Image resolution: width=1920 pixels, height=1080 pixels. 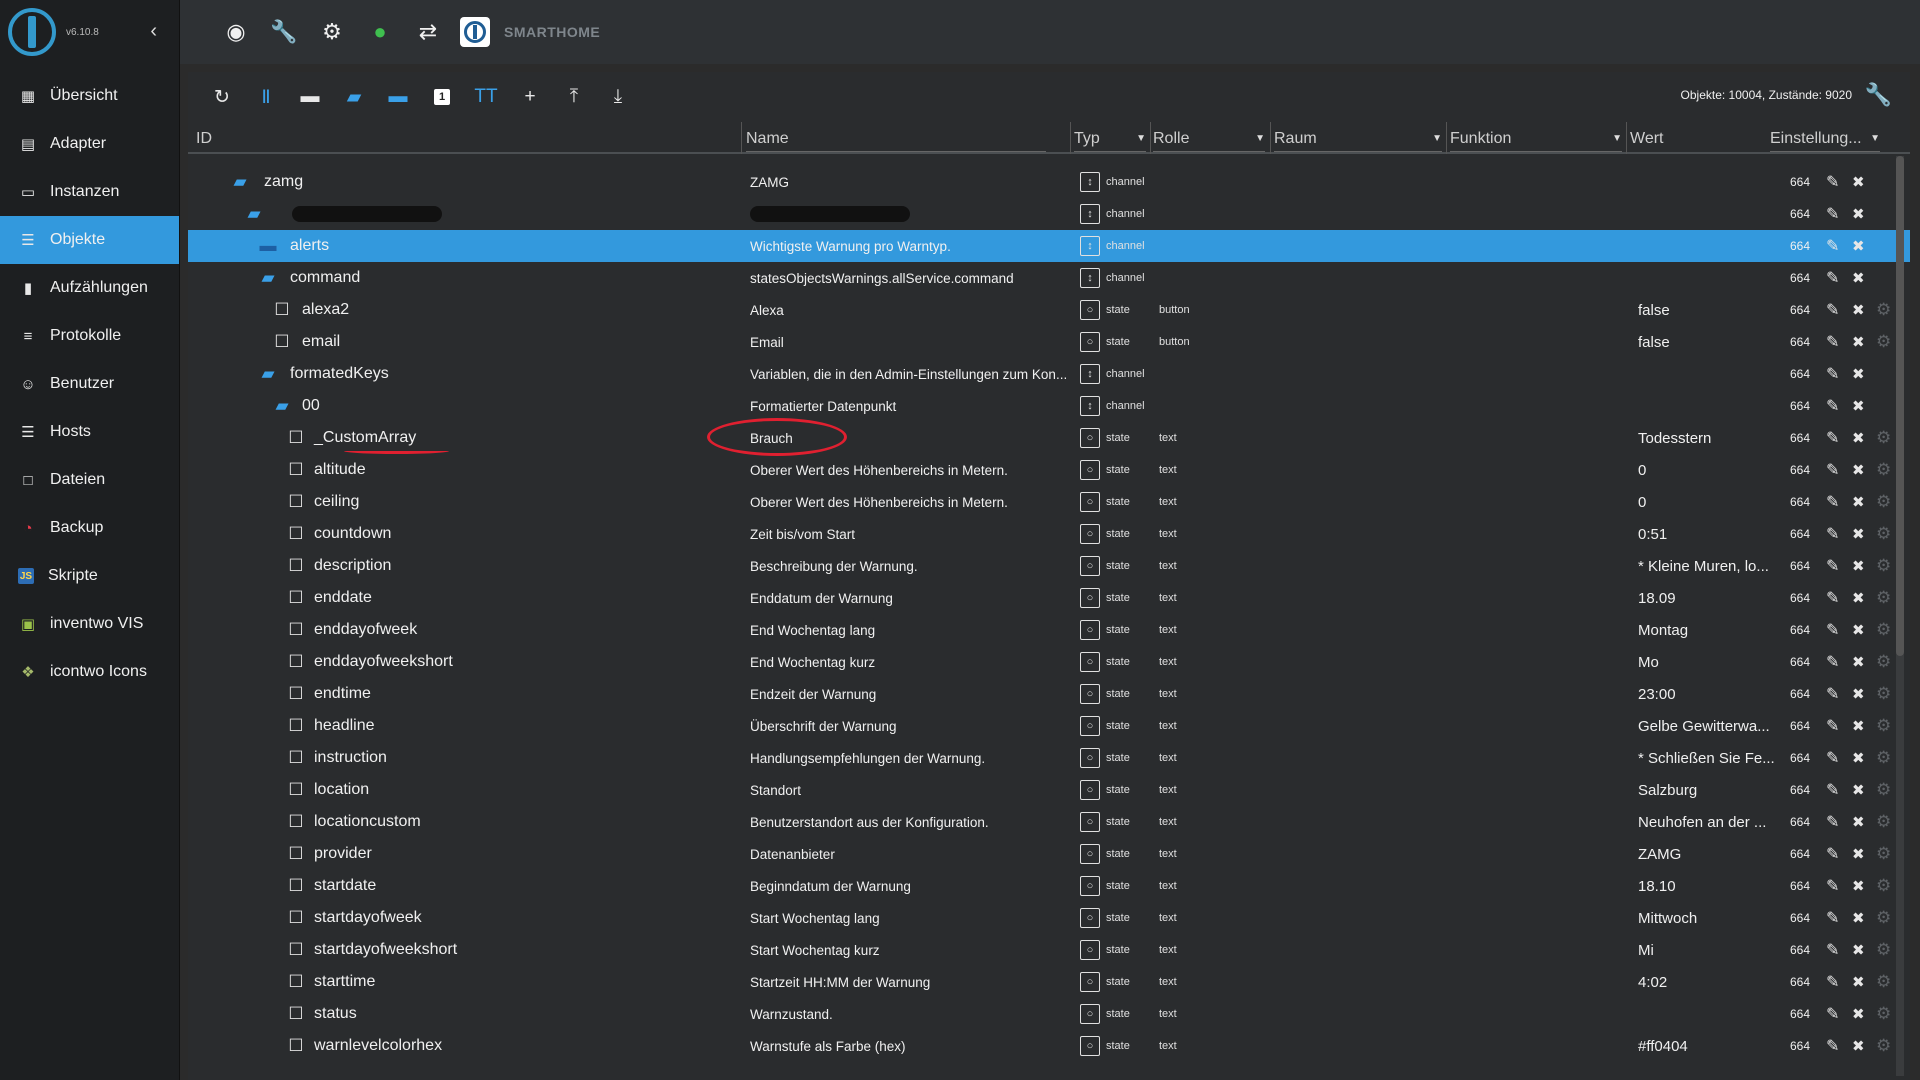 What do you see at coordinates (325, 278) in the screenshot?
I see `row-id: command` at bounding box center [325, 278].